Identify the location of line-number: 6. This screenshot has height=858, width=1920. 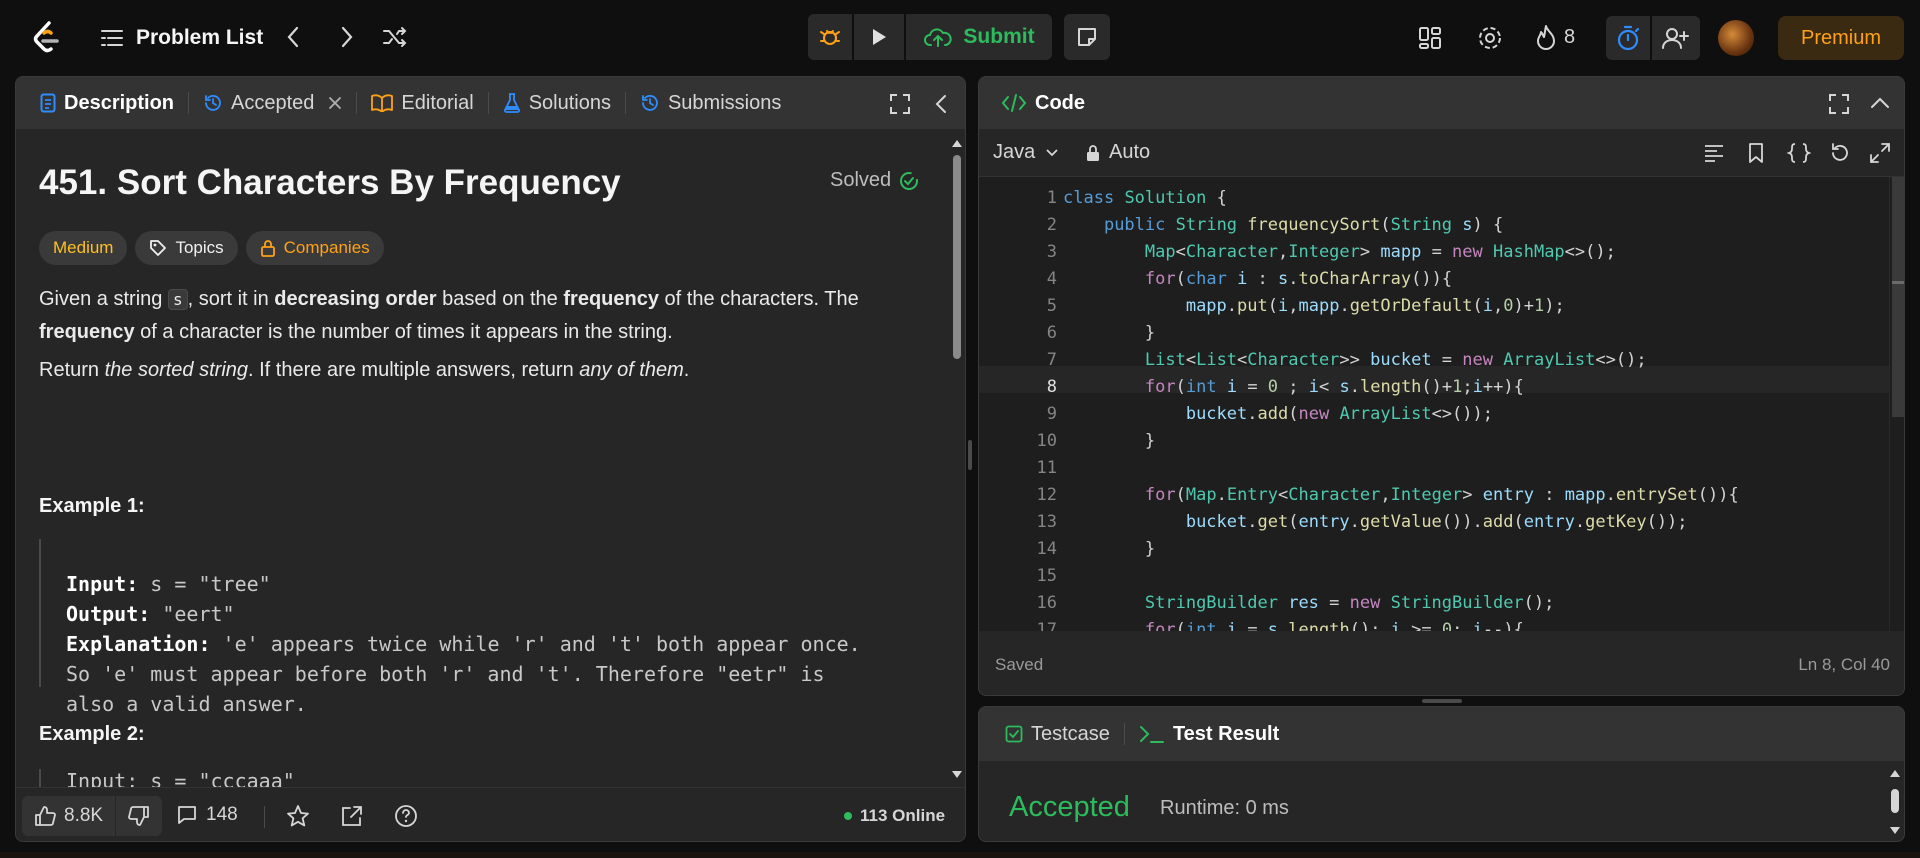
(1051, 333).